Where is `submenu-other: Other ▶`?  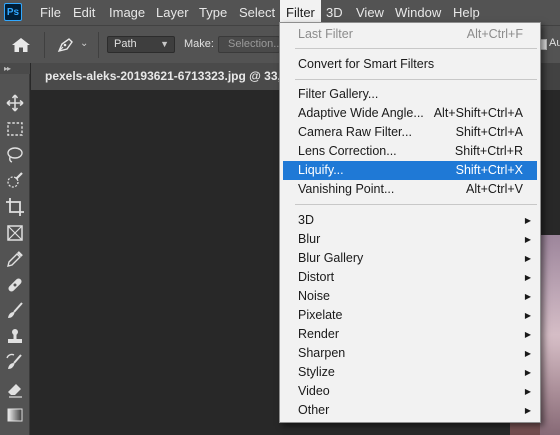
submenu-other: Other ▶ is located at coordinates (410, 410).